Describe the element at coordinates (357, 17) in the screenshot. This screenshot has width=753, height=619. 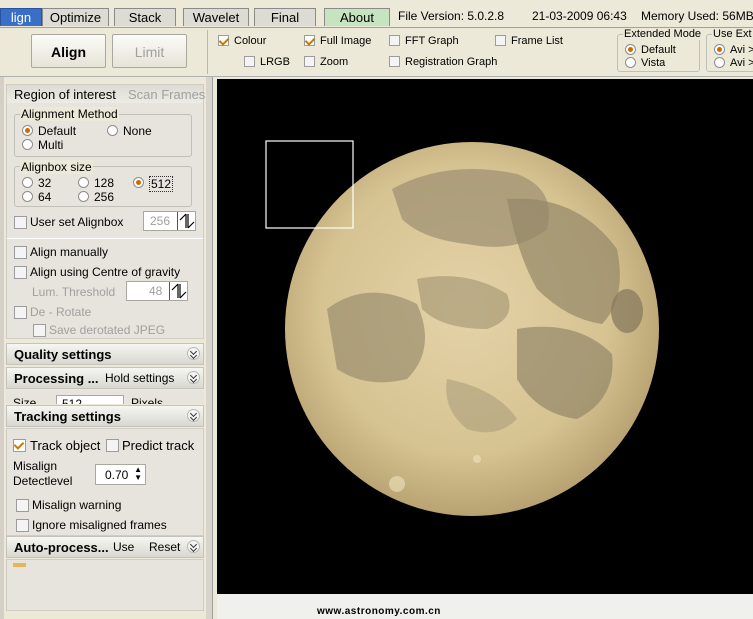
I see `tab-about: About` at that location.